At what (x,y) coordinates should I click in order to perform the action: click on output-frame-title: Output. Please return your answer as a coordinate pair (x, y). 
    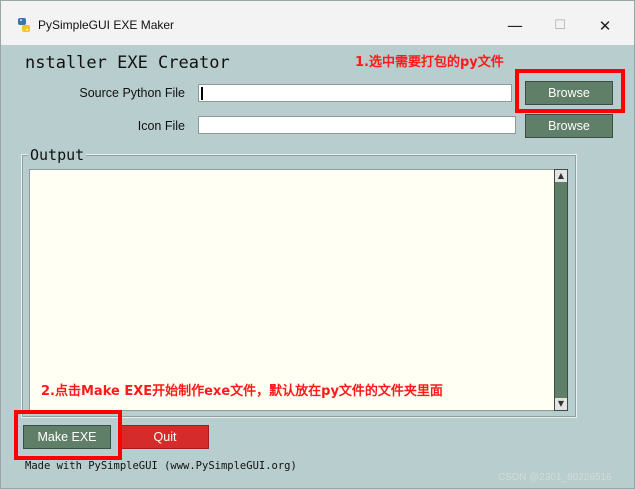
    Looking at the image, I should click on (57, 155).